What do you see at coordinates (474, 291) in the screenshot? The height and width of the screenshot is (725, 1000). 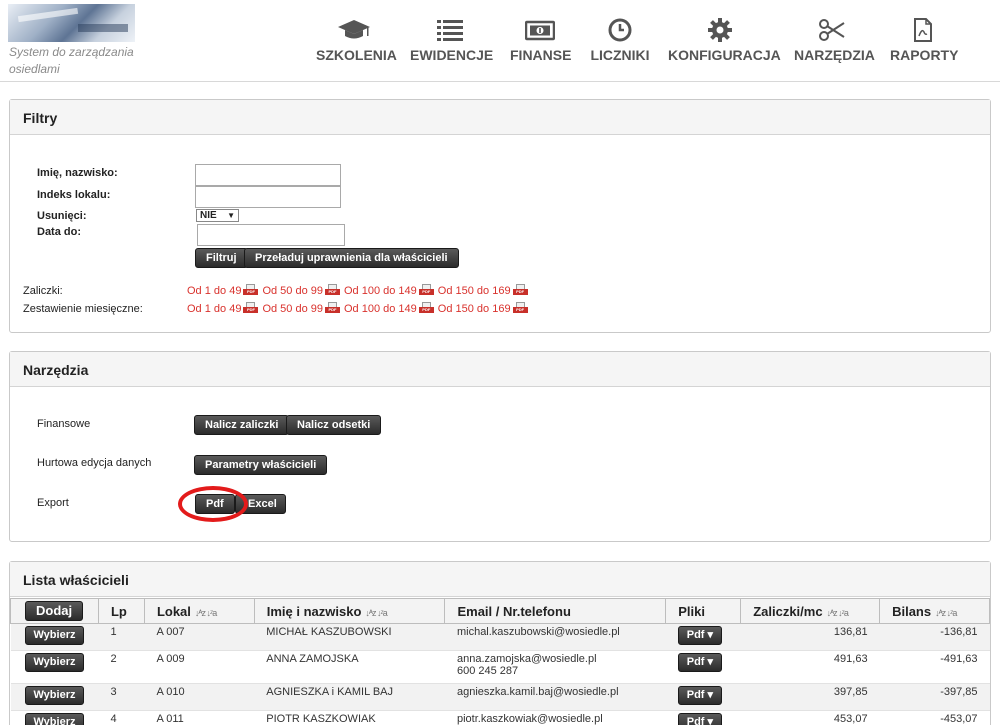 I see `advances-range-link: Od 150 do 169` at bounding box center [474, 291].